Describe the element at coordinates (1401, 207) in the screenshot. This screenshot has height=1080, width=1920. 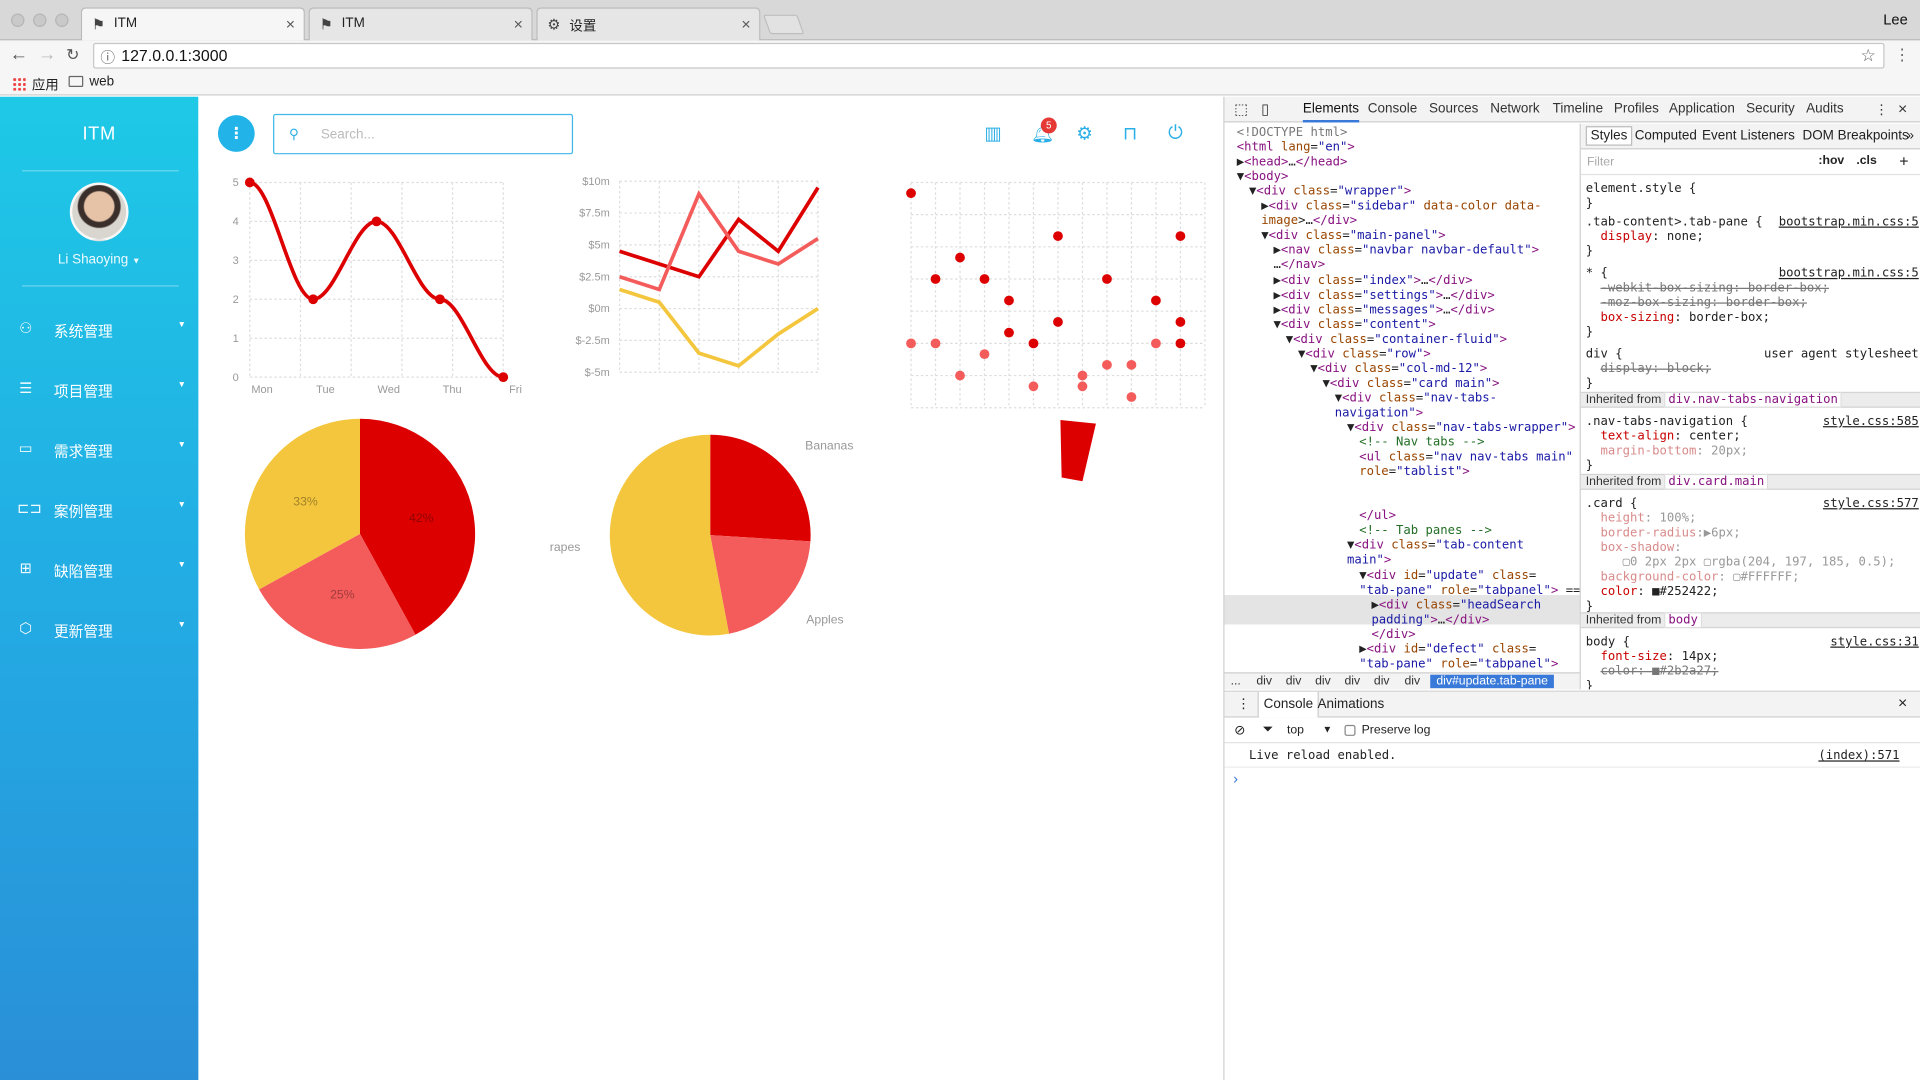
I see `dom-node-line: ▶<div class="sidebar" data-color data-` at that location.